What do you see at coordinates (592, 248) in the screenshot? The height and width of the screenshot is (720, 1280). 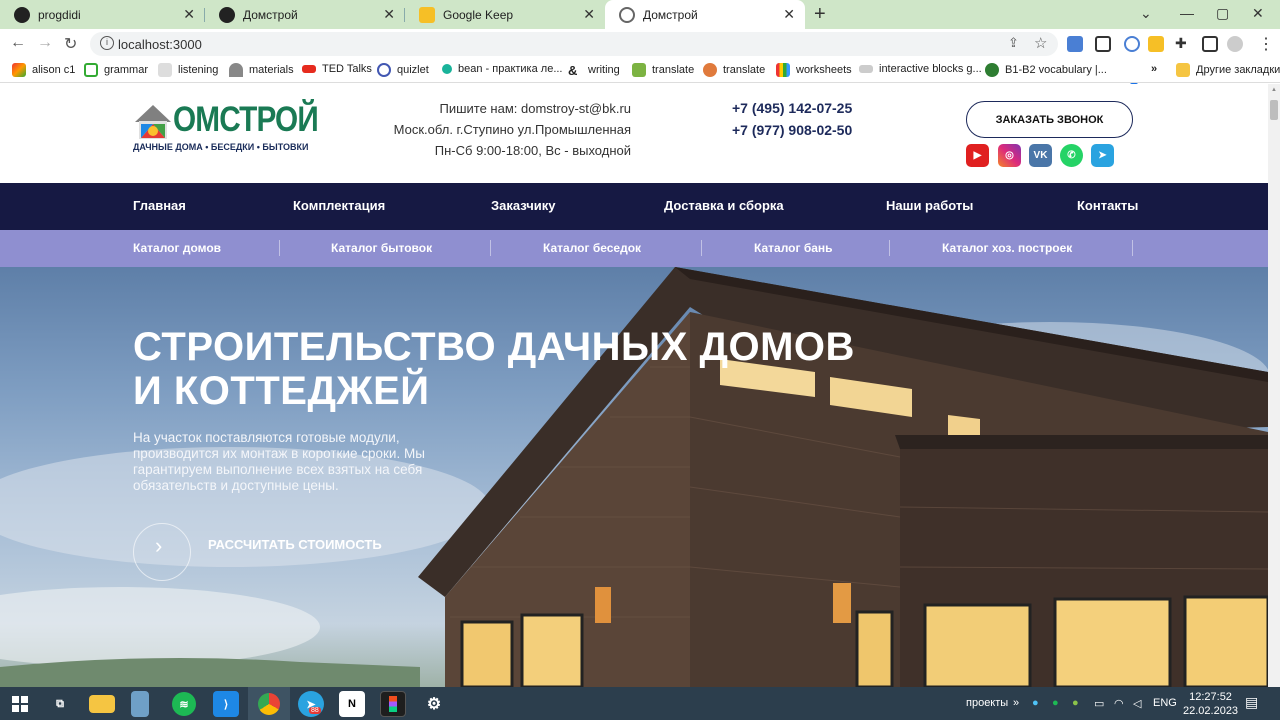 I see `catalog-gazebos: Каталог беседок` at bounding box center [592, 248].